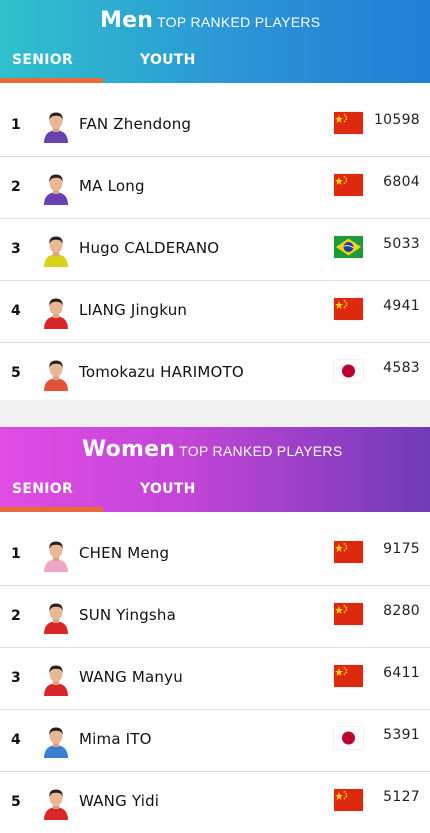  What do you see at coordinates (215, 741) in the screenshot?
I see `player-row: 4 Mima ITO 5391` at bounding box center [215, 741].